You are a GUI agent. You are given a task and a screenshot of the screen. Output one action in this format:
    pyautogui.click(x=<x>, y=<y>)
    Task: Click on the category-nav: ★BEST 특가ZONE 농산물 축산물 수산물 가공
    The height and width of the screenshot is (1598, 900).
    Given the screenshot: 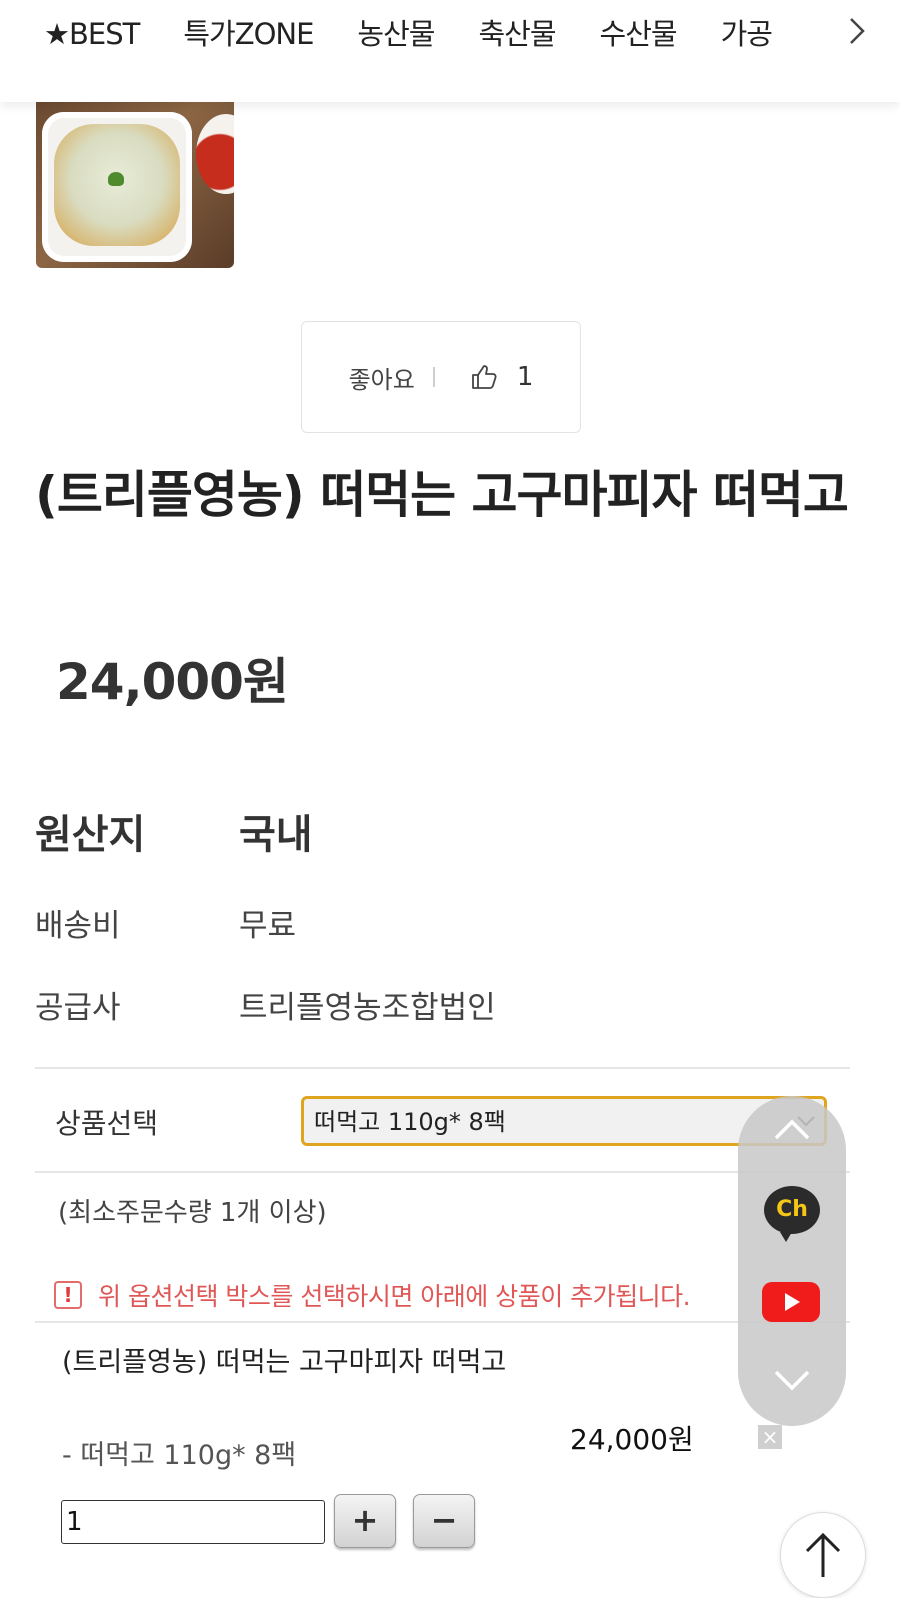 What is the action you would take?
    pyautogui.click(x=450, y=51)
    